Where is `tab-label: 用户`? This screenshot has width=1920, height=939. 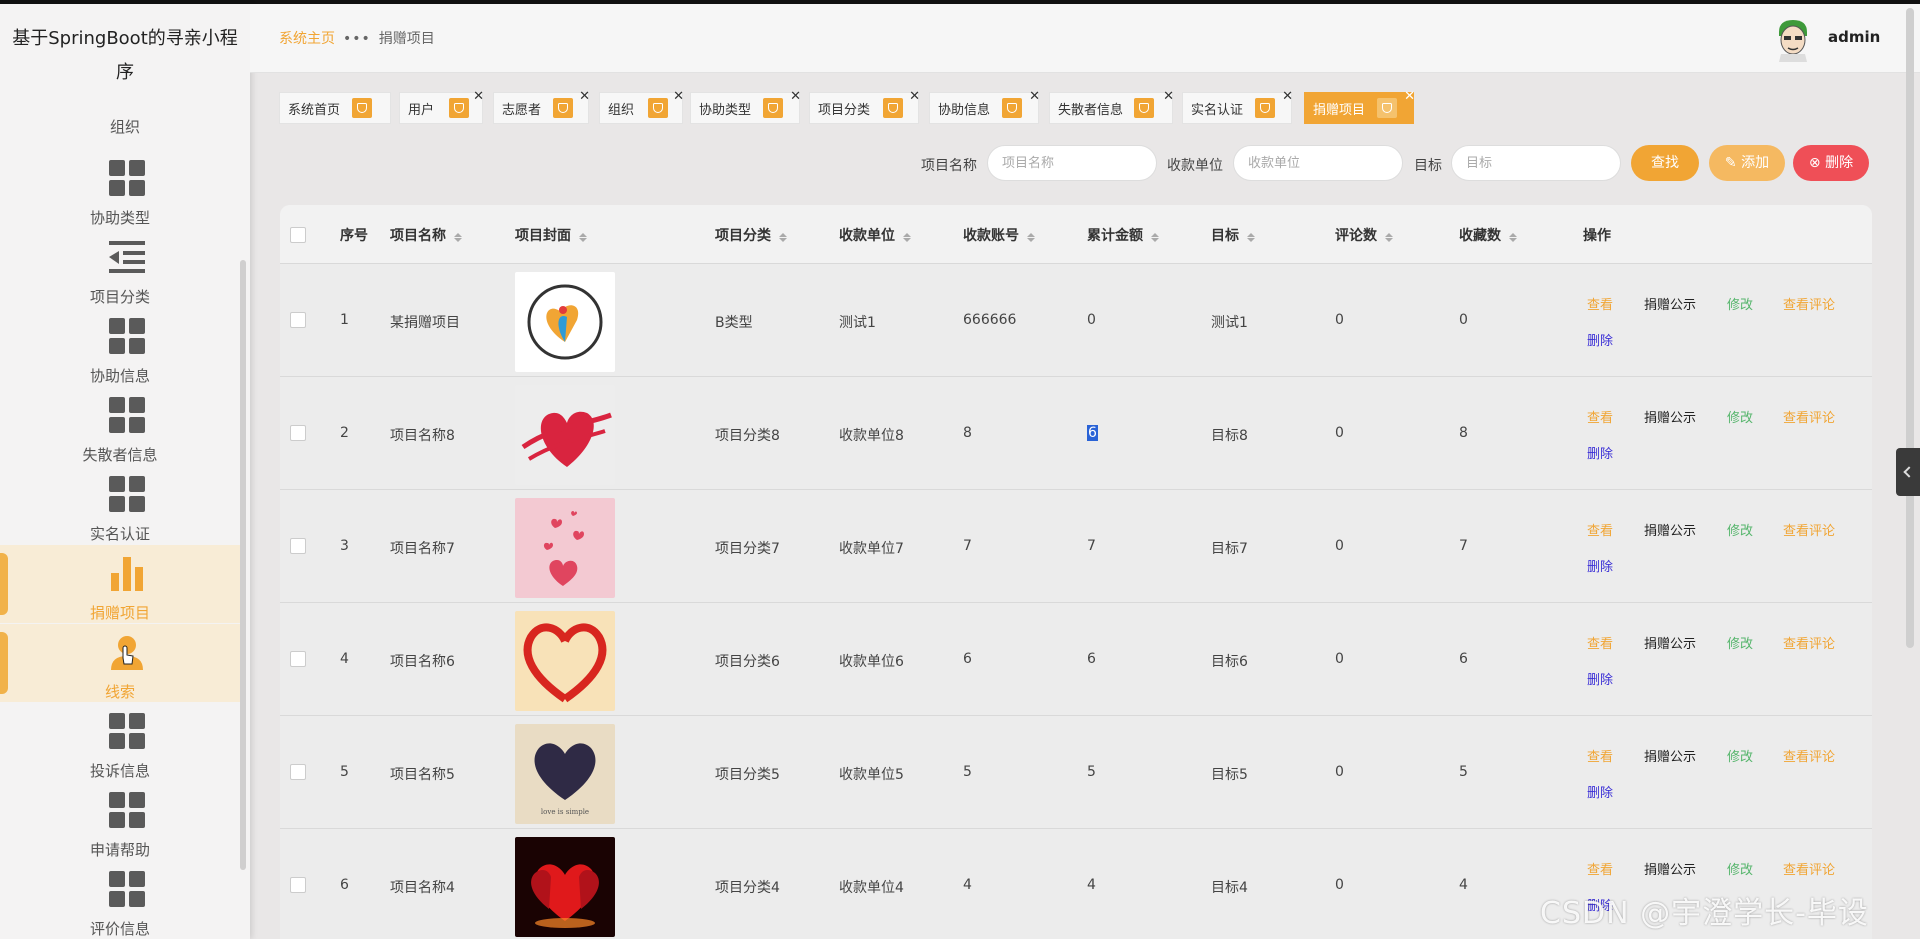
tab-label: 用户 is located at coordinates (421, 110).